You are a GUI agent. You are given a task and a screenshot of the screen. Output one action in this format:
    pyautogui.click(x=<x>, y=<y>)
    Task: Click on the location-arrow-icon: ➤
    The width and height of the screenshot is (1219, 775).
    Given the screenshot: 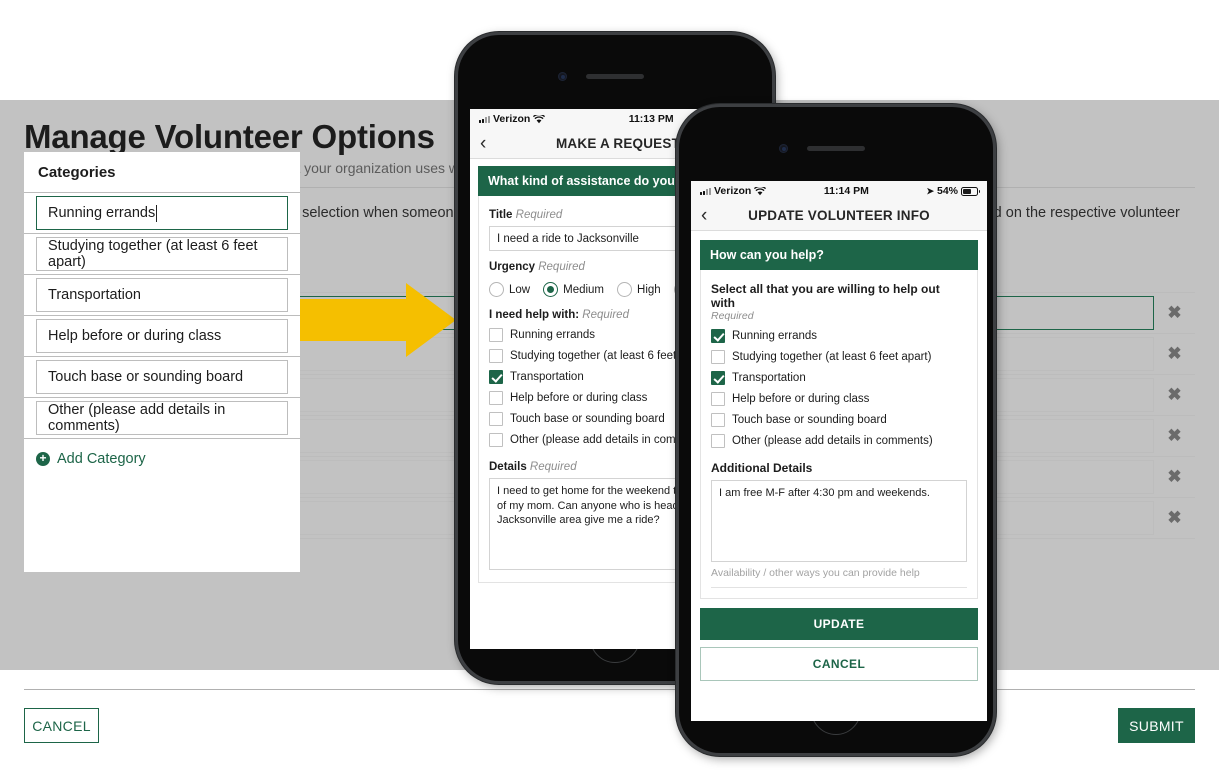 What is the action you would take?
    pyautogui.click(x=930, y=190)
    